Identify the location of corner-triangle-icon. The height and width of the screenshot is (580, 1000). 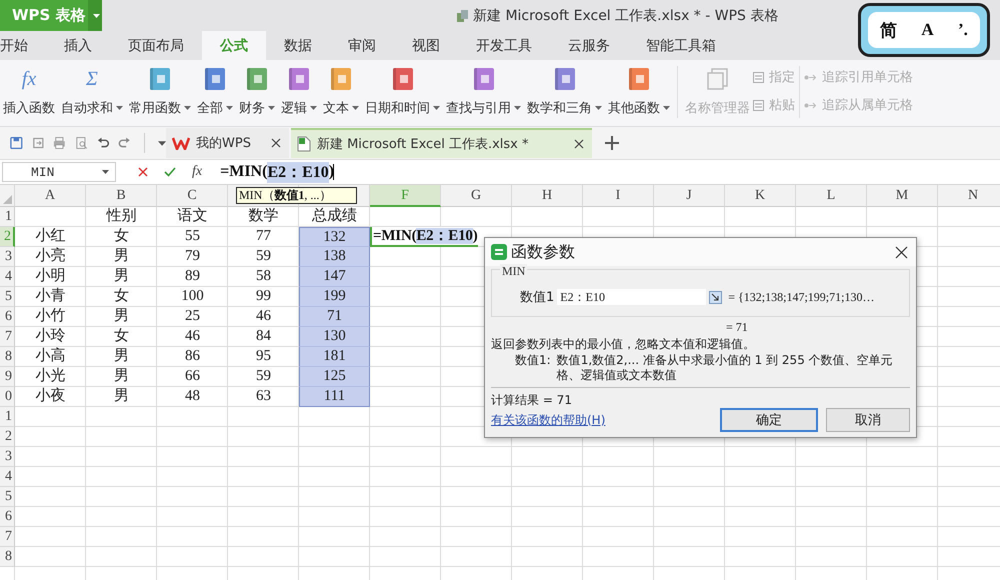
(7, 199).